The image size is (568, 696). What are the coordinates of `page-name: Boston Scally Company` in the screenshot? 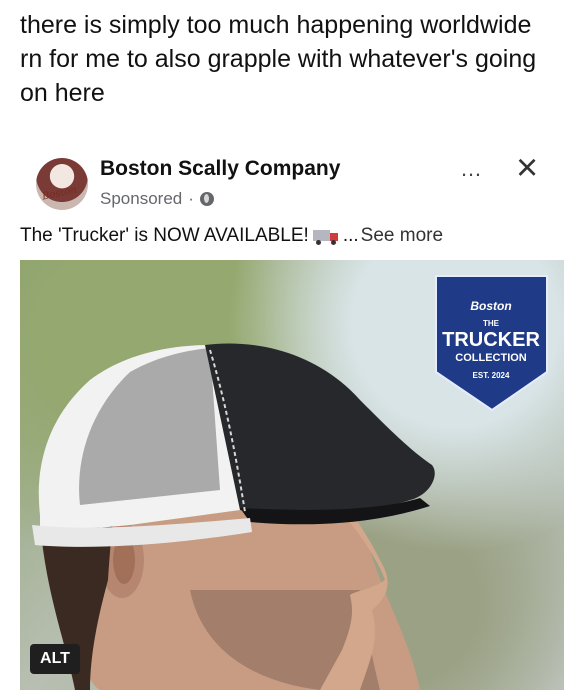 It's located at (220, 169).